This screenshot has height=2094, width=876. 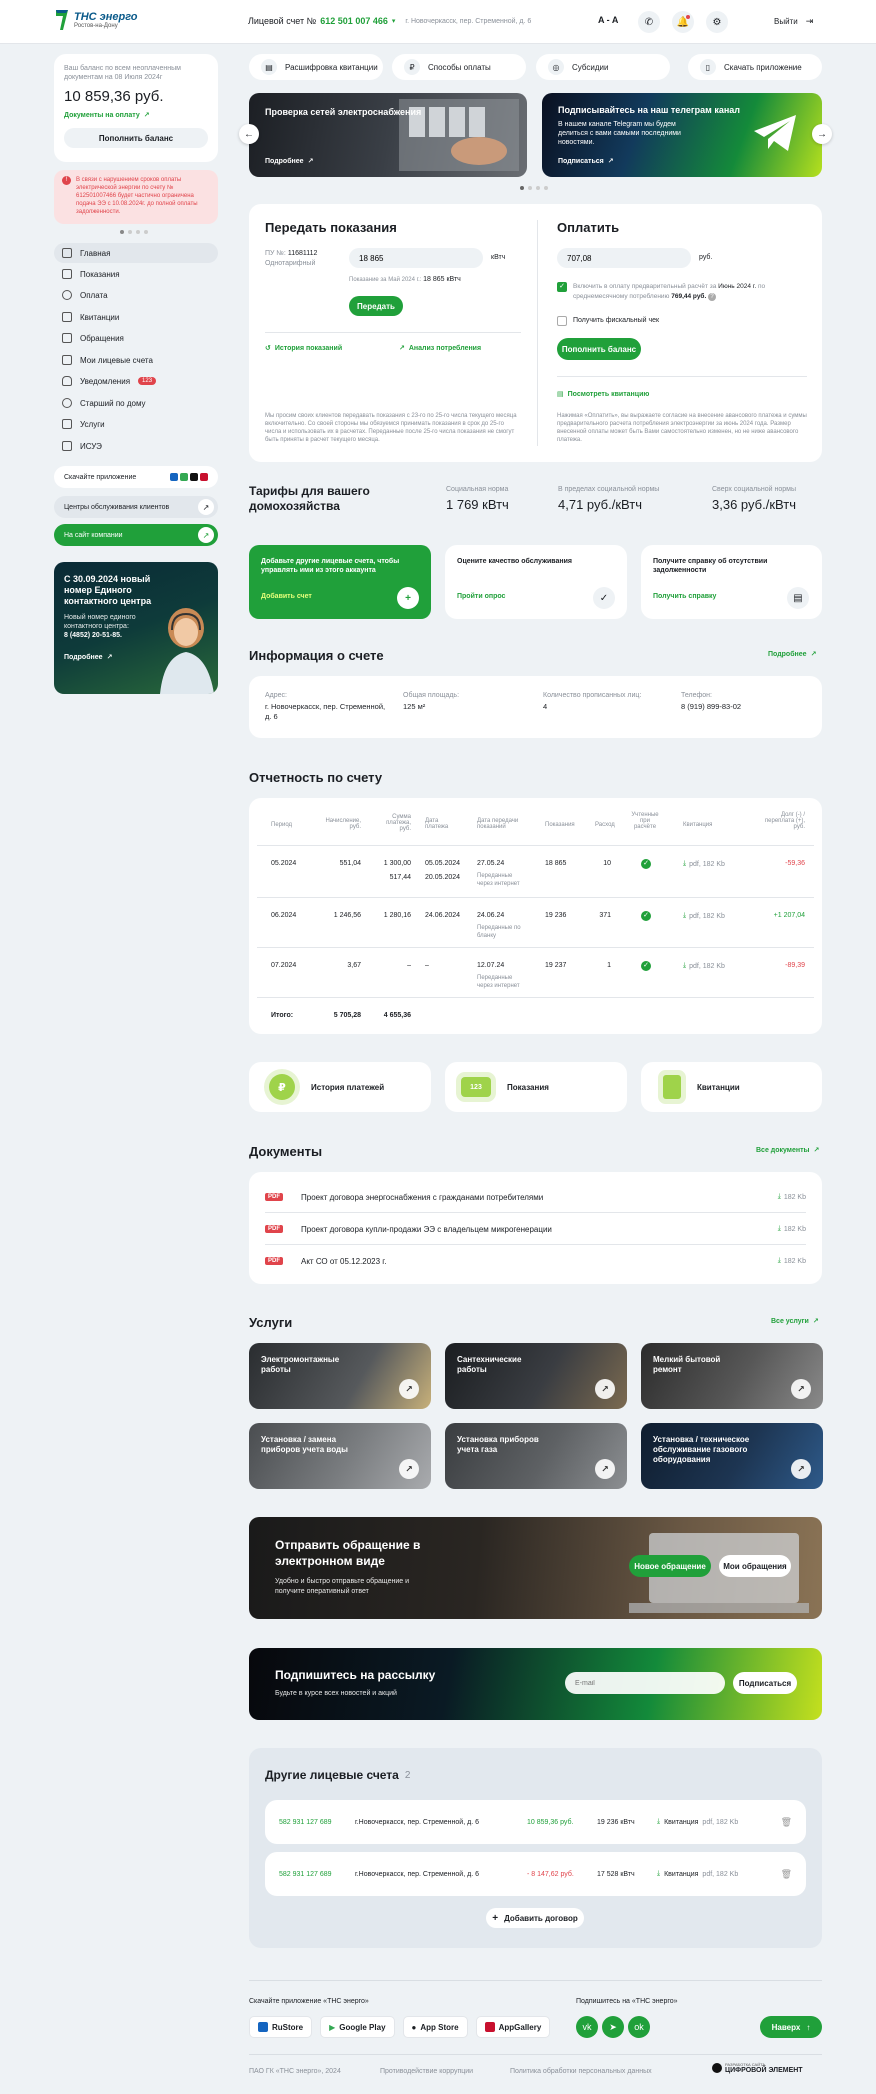 I want to click on bell-icon: 🔔, so click(x=683, y=22).